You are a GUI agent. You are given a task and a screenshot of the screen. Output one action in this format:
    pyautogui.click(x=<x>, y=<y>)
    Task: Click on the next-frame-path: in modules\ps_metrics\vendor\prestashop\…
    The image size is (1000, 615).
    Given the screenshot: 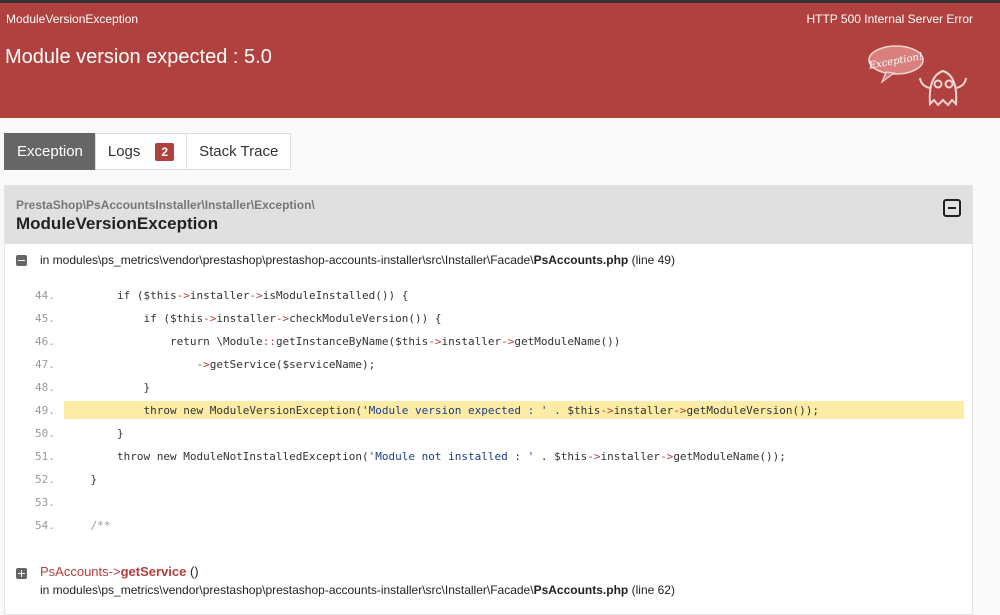 What is the action you would take?
    pyautogui.click(x=287, y=590)
    